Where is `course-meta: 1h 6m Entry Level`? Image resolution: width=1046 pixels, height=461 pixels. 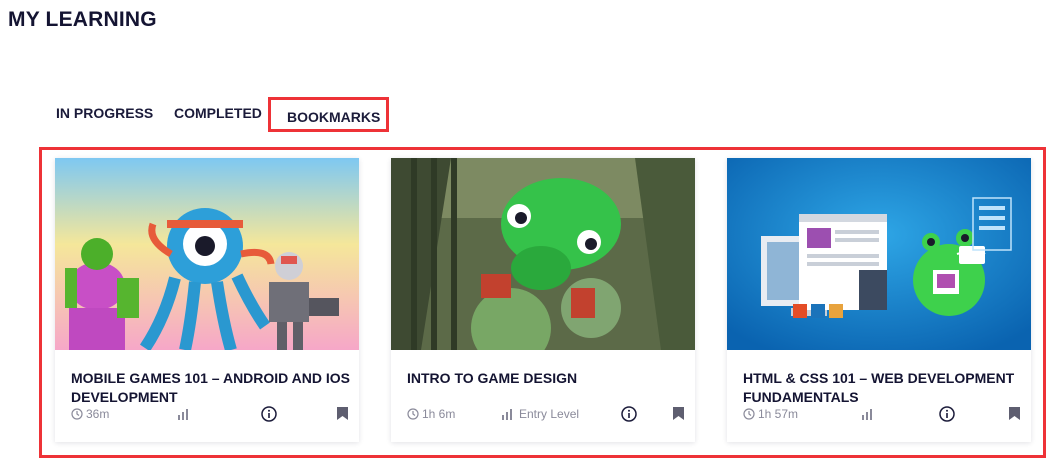 course-meta: 1h 6m Entry Level is located at coordinates (543, 414).